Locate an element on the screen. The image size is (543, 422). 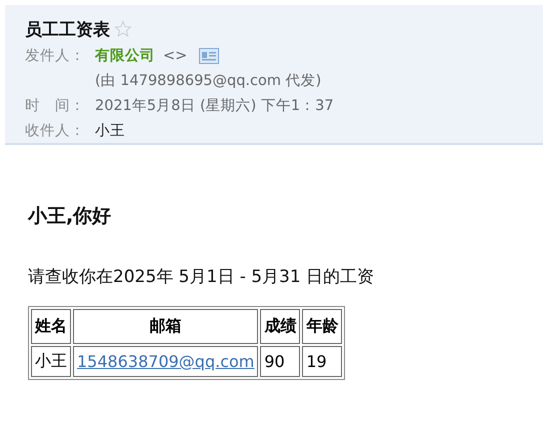
column-header: 邮箱 is located at coordinates (165, 326).